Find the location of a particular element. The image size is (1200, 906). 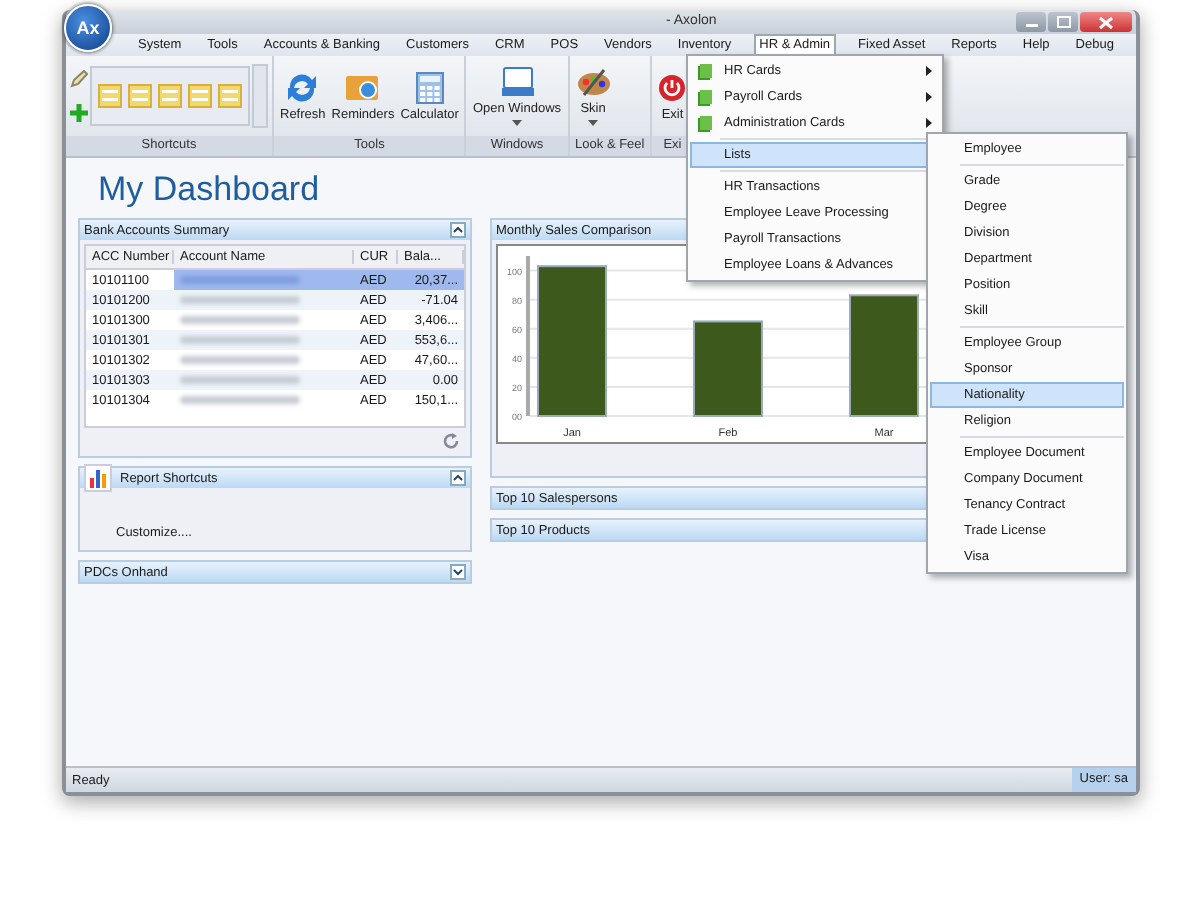

maximize-icon is located at coordinates (1063, 22).